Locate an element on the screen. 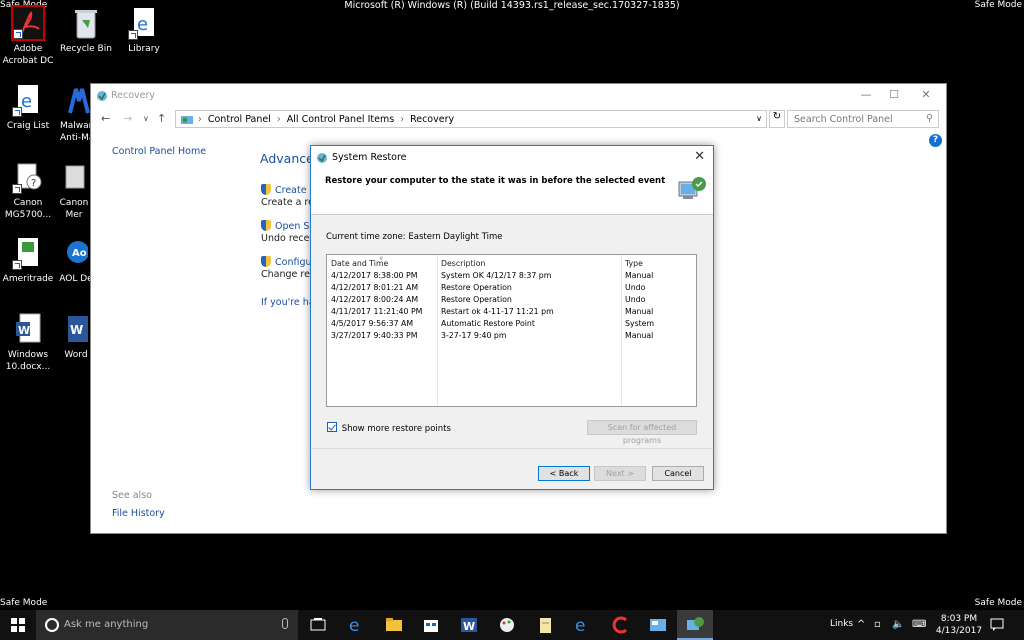 This screenshot has height=640, width=1024. column-description: Description is located at coordinates (463, 263).